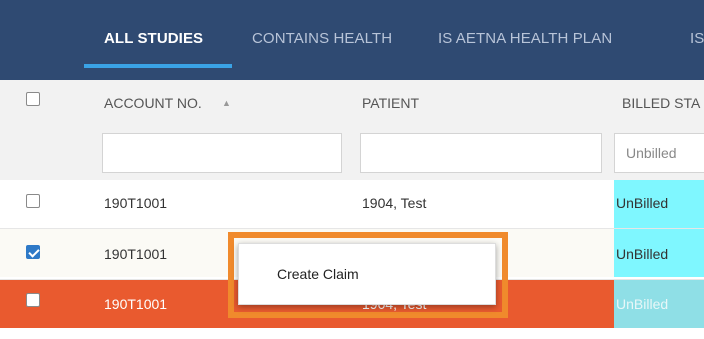  Describe the element at coordinates (394, 203) in the screenshot. I see `patient-cell: 1904, Test` at that location.